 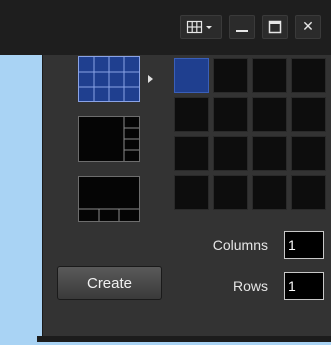 What do you see at coordinates (150, 79) in the screenshot?
I see `preset-selected-arrow-icon` at bounding box center [150, 79].